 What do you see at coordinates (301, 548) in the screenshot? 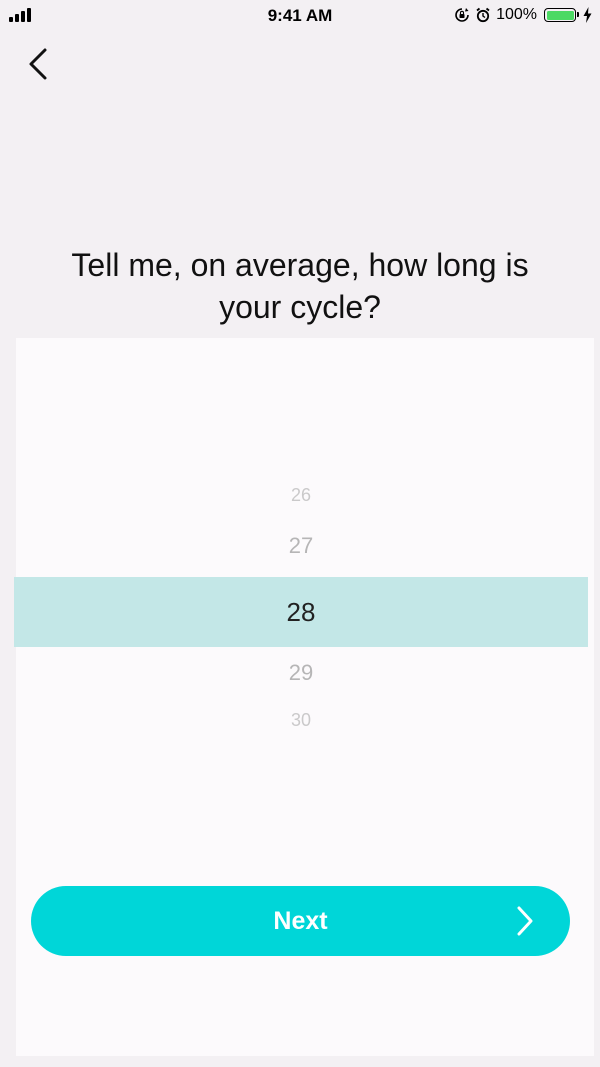
I see `picker-option: 27` at bounding box center [301, 548].